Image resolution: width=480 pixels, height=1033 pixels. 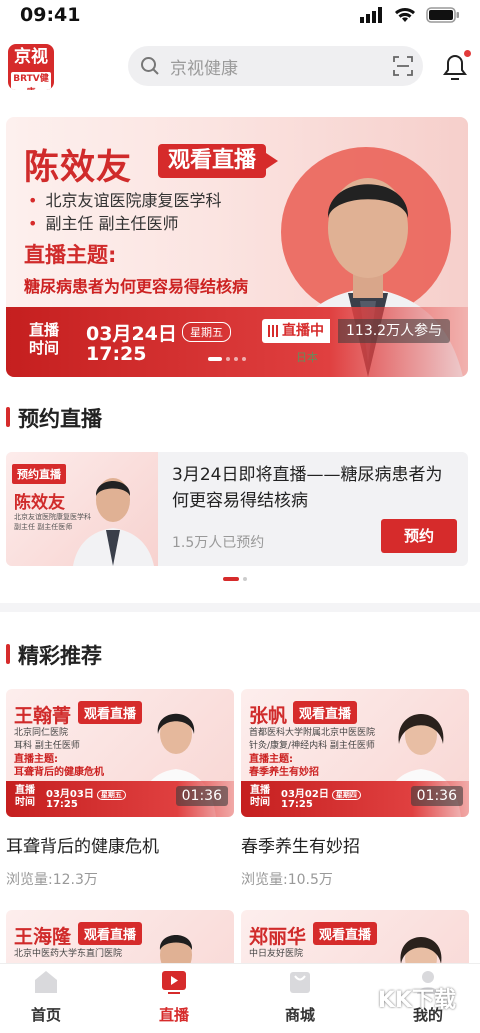 What do you see at coordinates (442, 15) in the screenshot?
I see `battery-icon` at bounding box center [442, 15].